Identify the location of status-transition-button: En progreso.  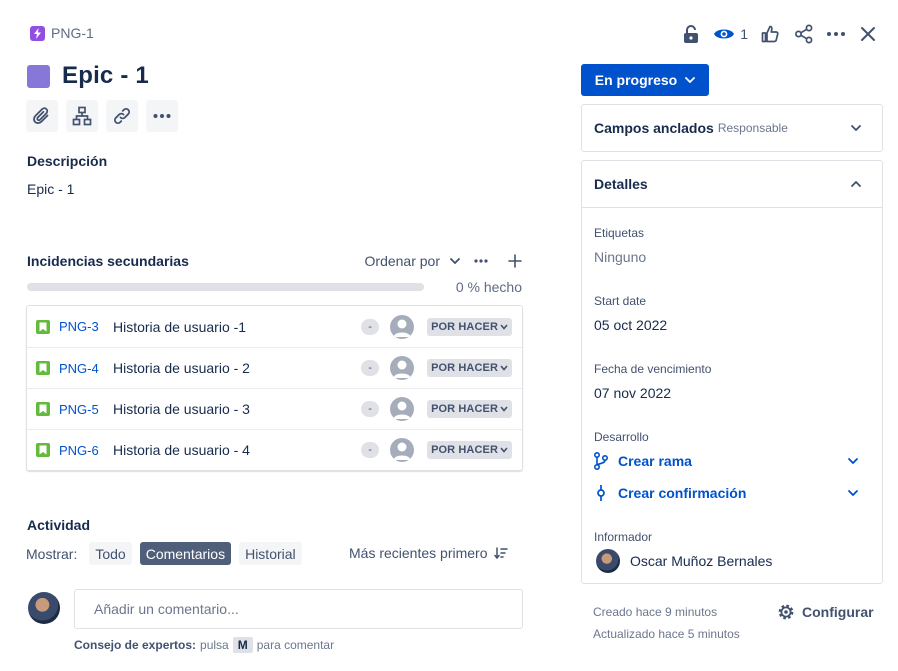
(645, 80).